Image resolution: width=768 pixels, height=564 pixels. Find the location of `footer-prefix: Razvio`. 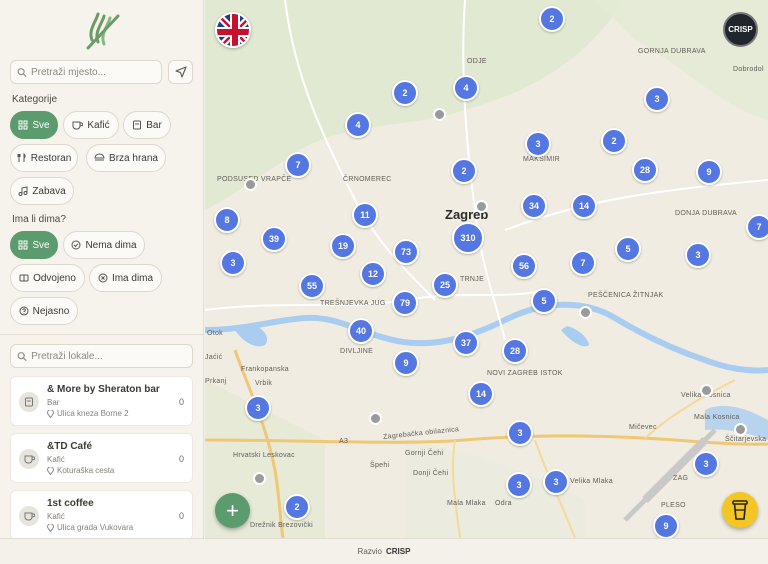

footer-prefix: Razvio is located at coordinates (369, 551).